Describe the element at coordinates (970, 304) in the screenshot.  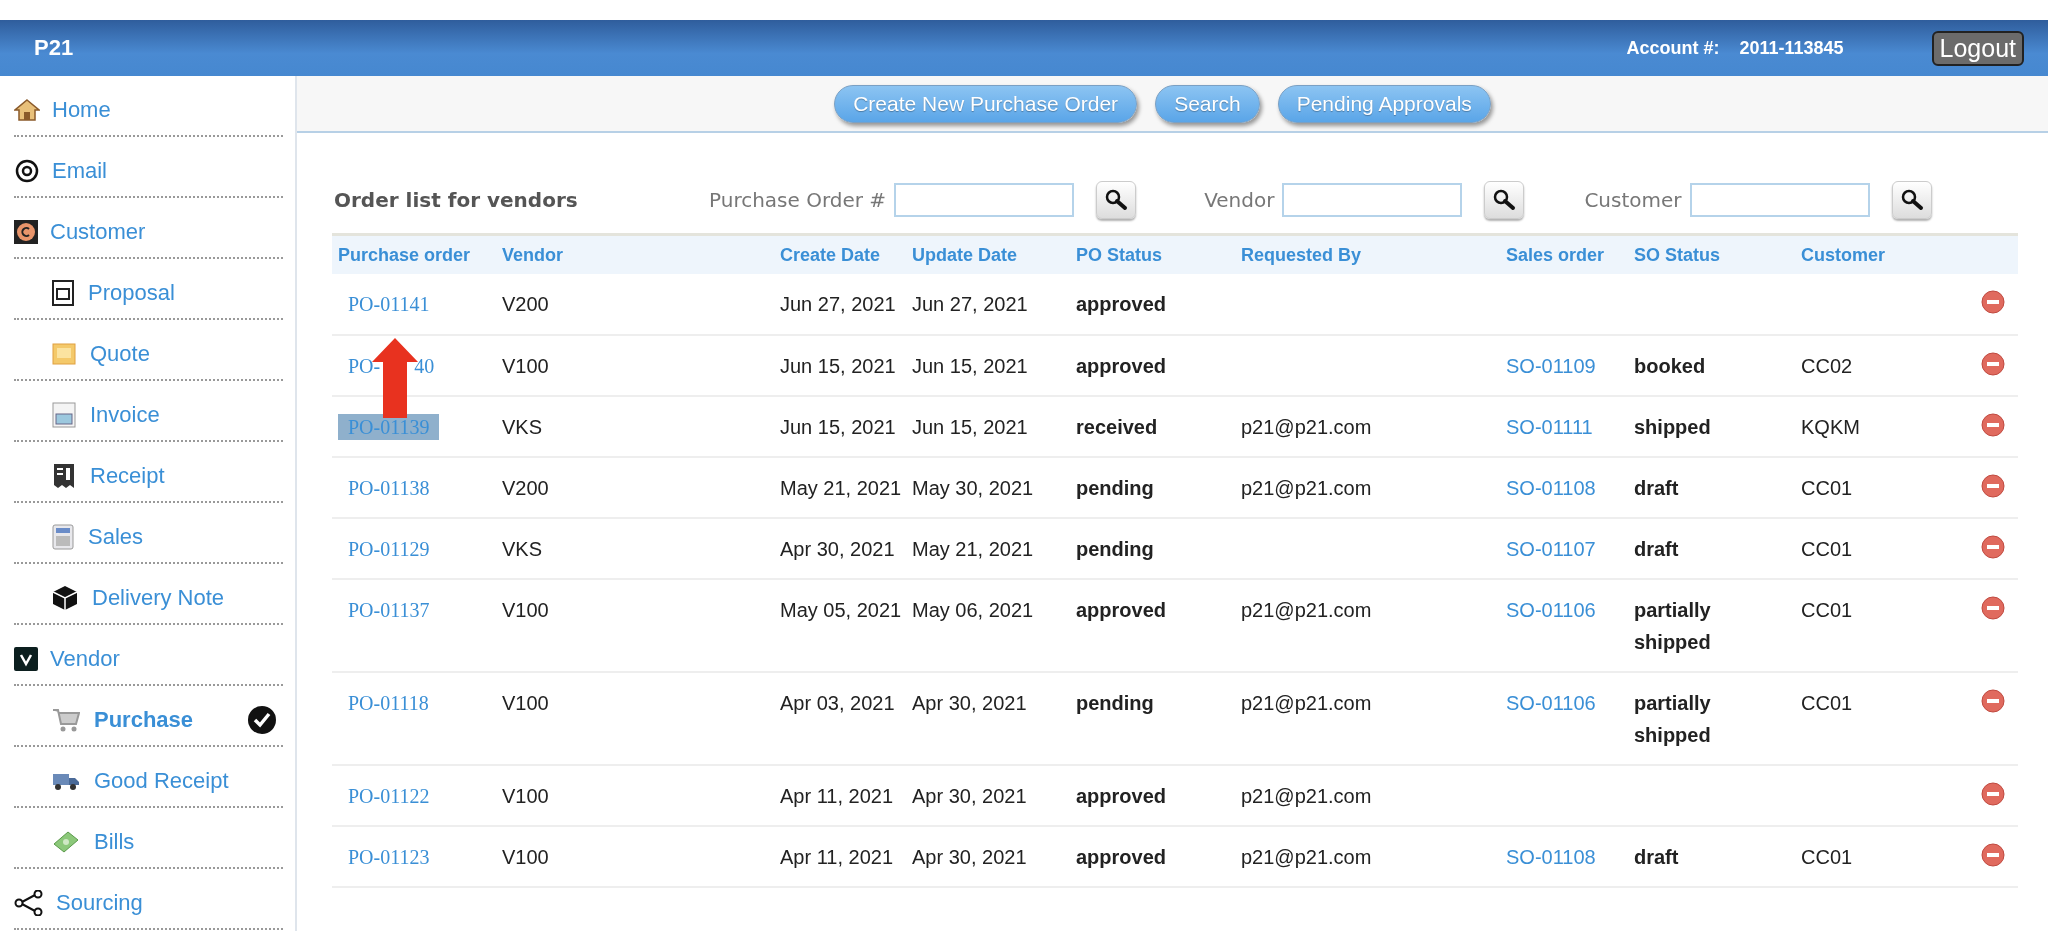
I see `table-cell: Jun 27, 2021` at that location.